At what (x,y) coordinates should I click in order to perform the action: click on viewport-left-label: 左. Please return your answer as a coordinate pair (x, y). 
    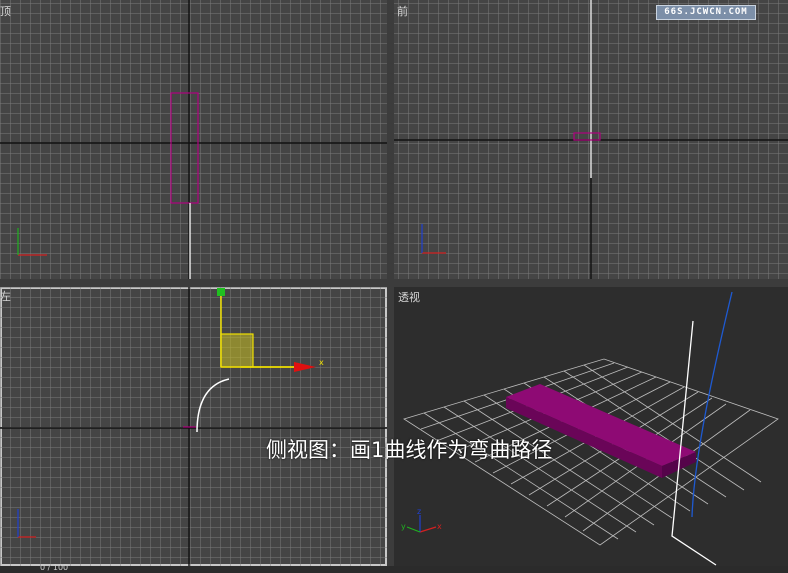
    Looking at the image, I should click on (5, 297).